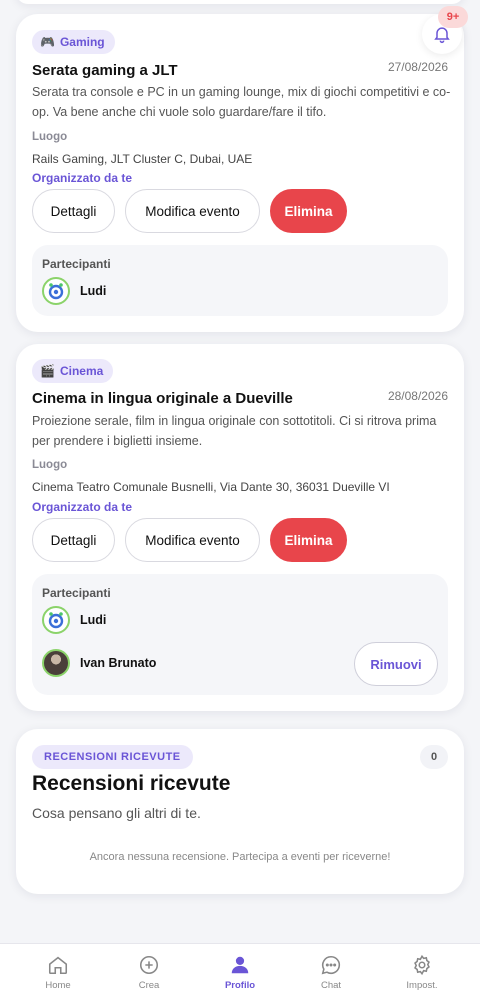 The image size is (480, 1000). I want to click on event-location: Rails Gaming, JLT Cluster C, Dubai, UAE, so click(142, 159).